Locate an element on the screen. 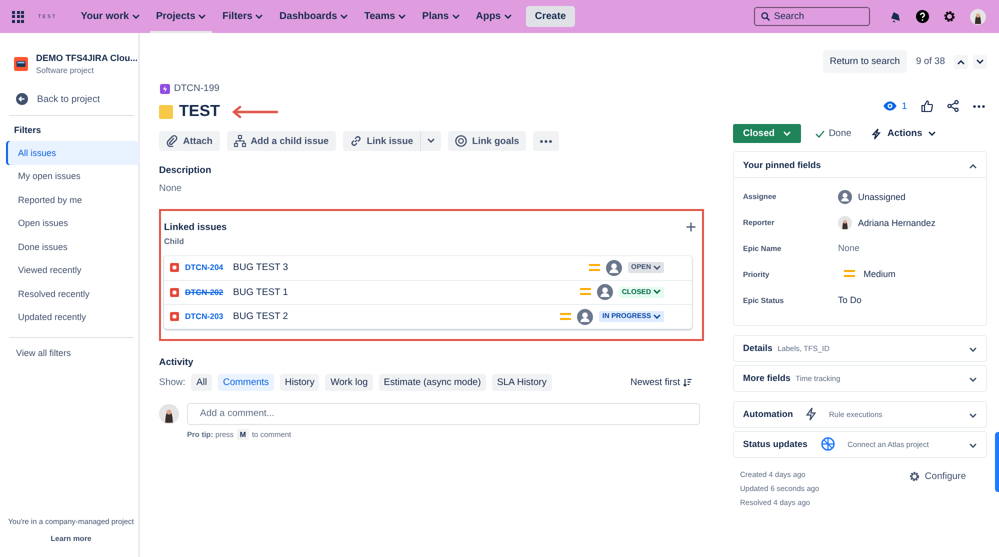 The height and width of the screenshot is (557, 999). activity-heading: Activity is located at coordinates (176, 362).